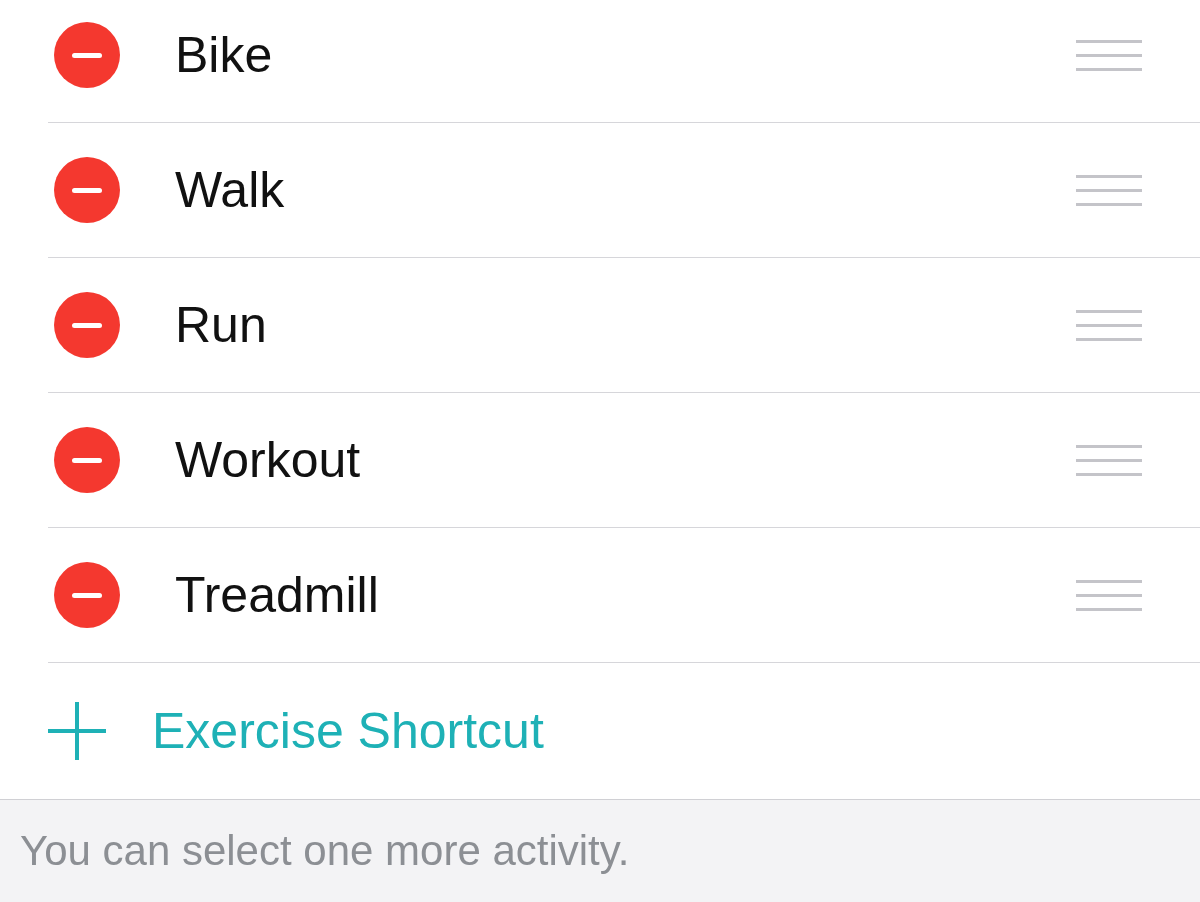 The height and width of the screenshot is (902, 1200). I want to click on activity-label: Walk, so click(230, 190).